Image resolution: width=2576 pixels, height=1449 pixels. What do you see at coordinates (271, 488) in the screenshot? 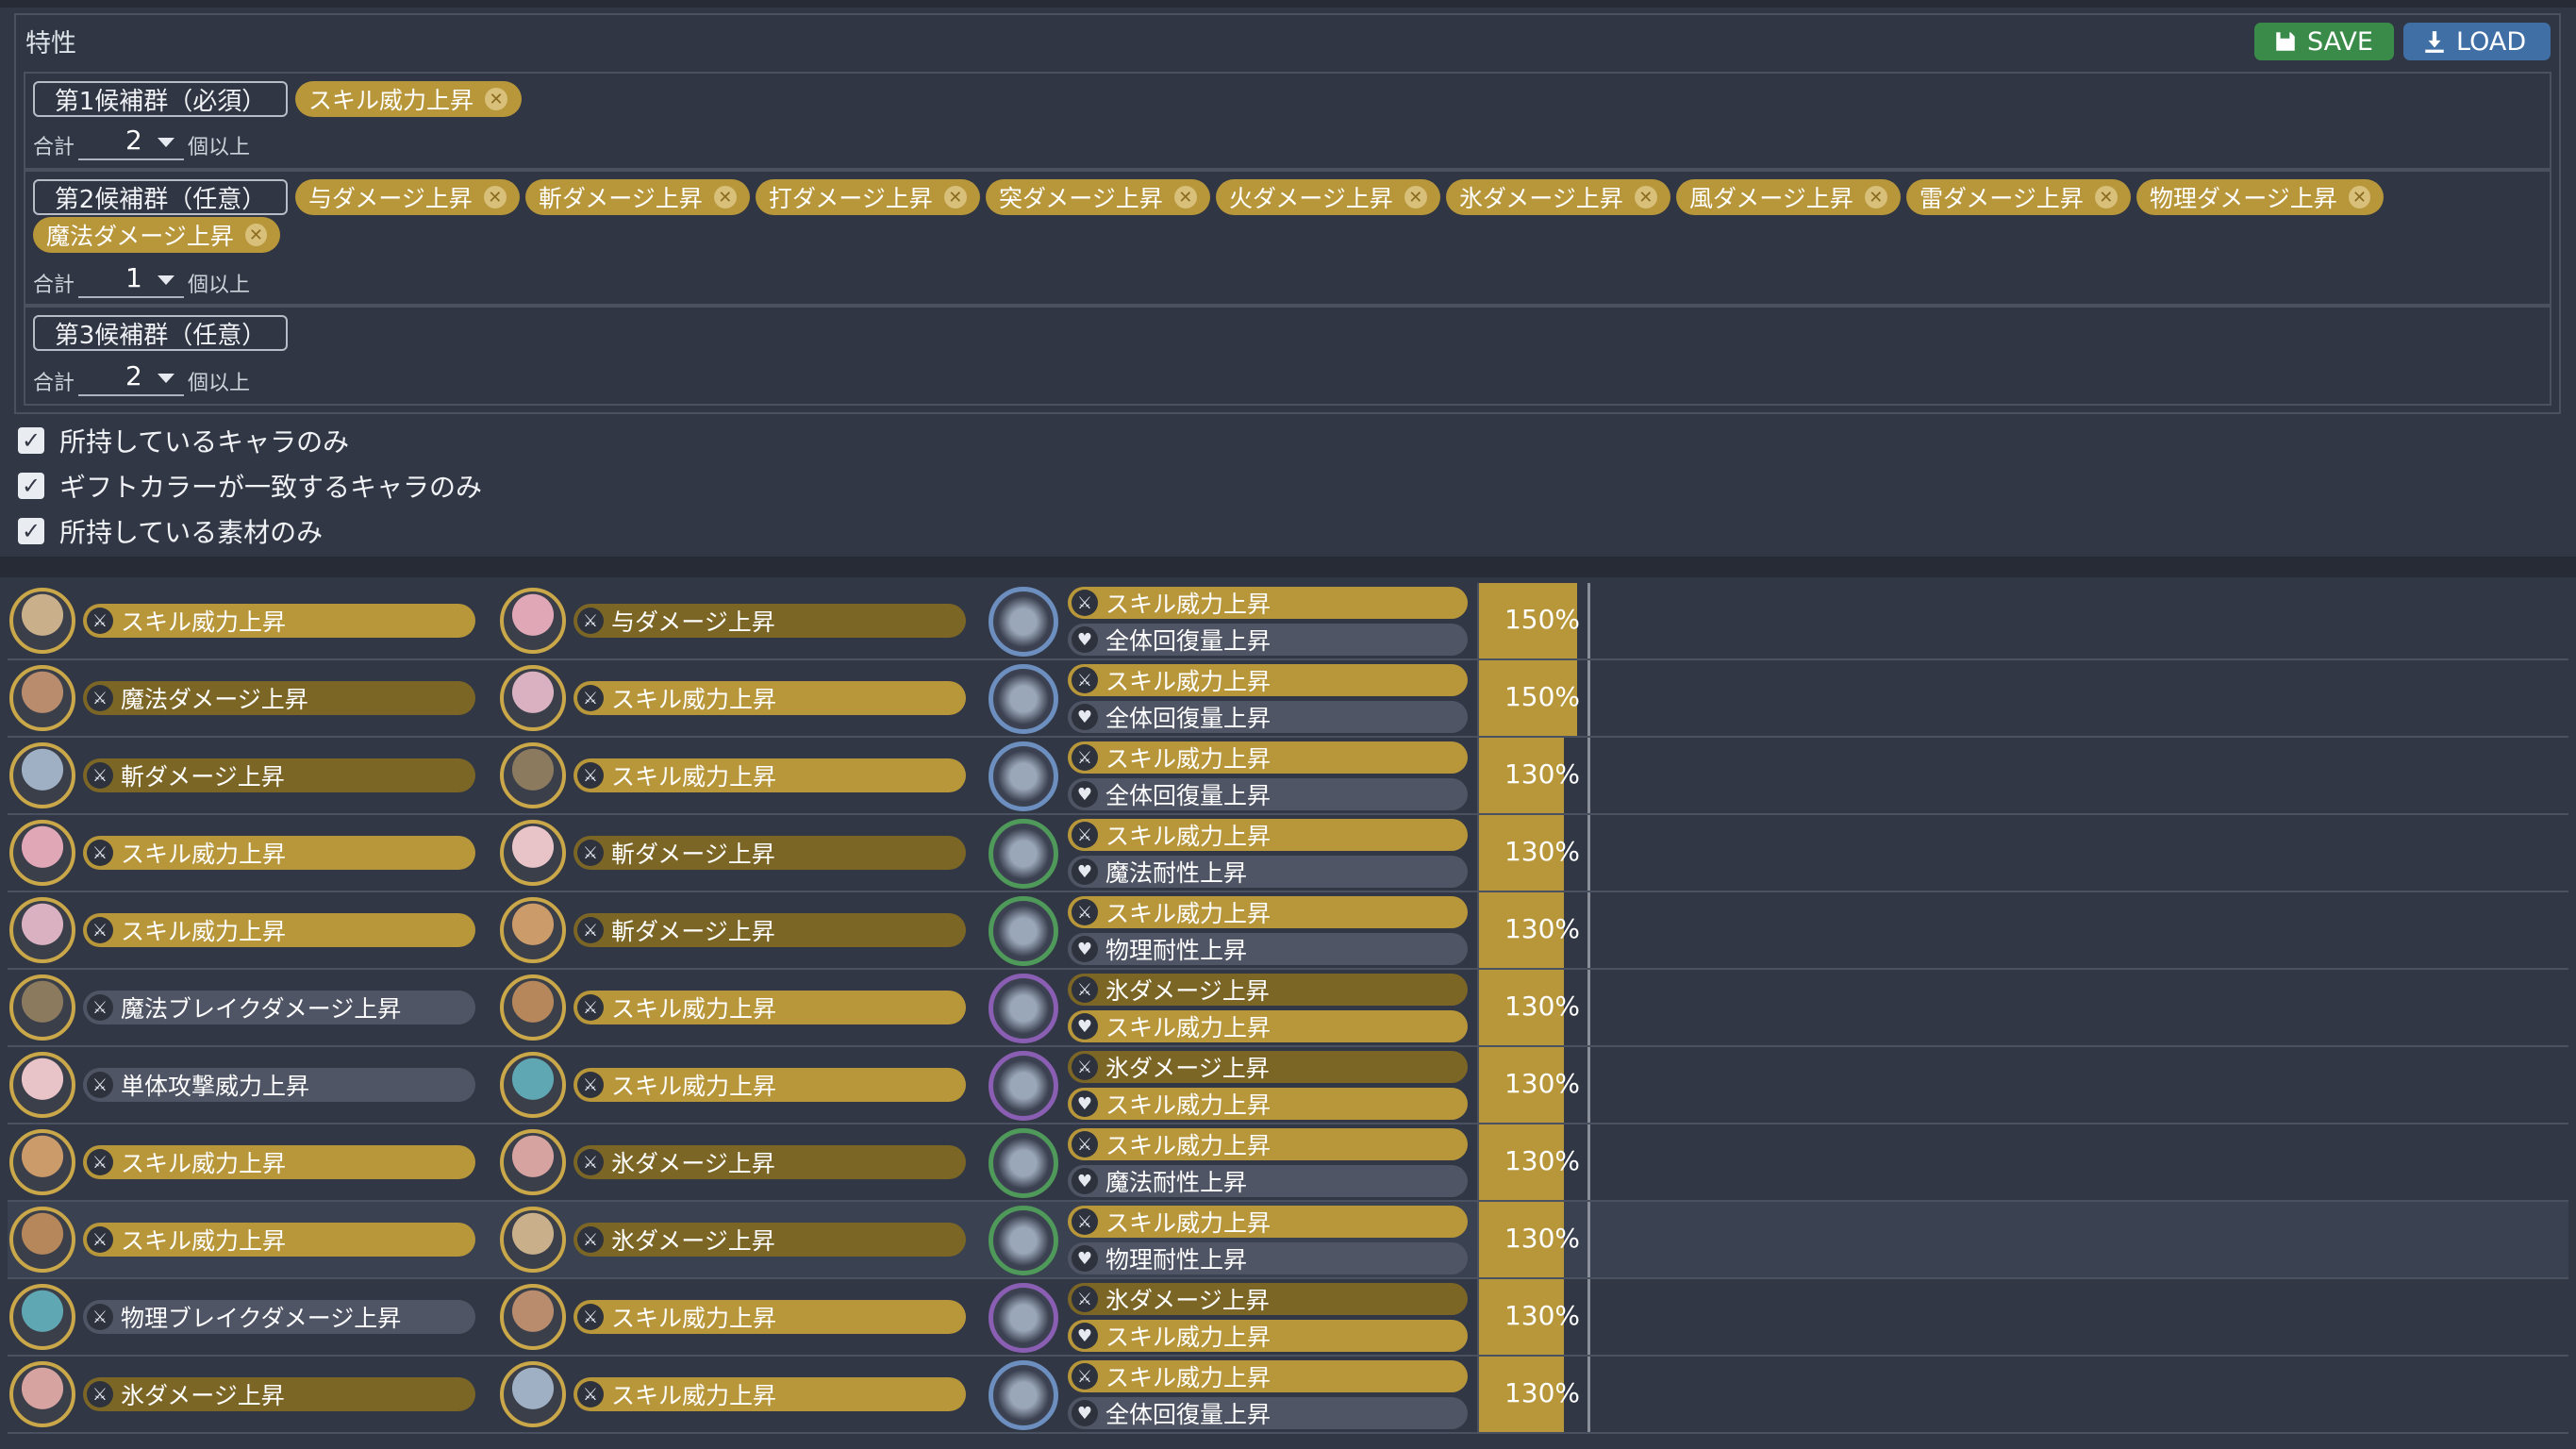
I see `checkbox-label: ギフトカラーが一致するキャラのみ` at bounding box center [271, 488].